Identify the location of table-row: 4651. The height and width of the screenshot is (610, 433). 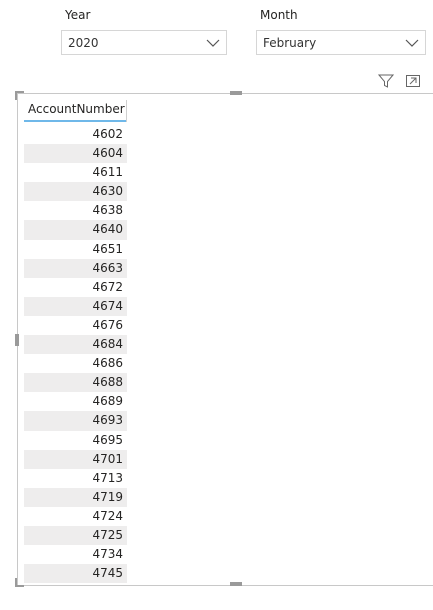
(75, 249).